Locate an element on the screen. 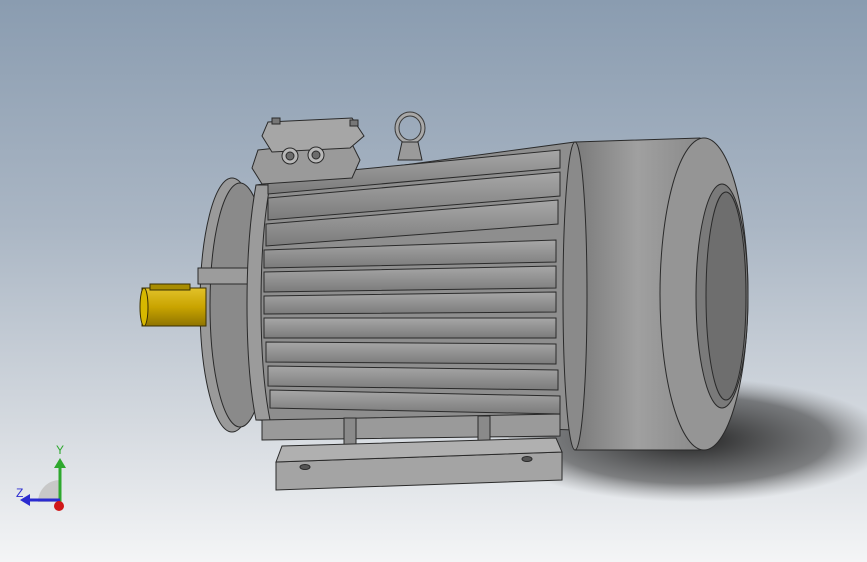 Image resolution: width=867 pixels, height=562 pixels. cable-gland-right is located at coordinates (316, 155).